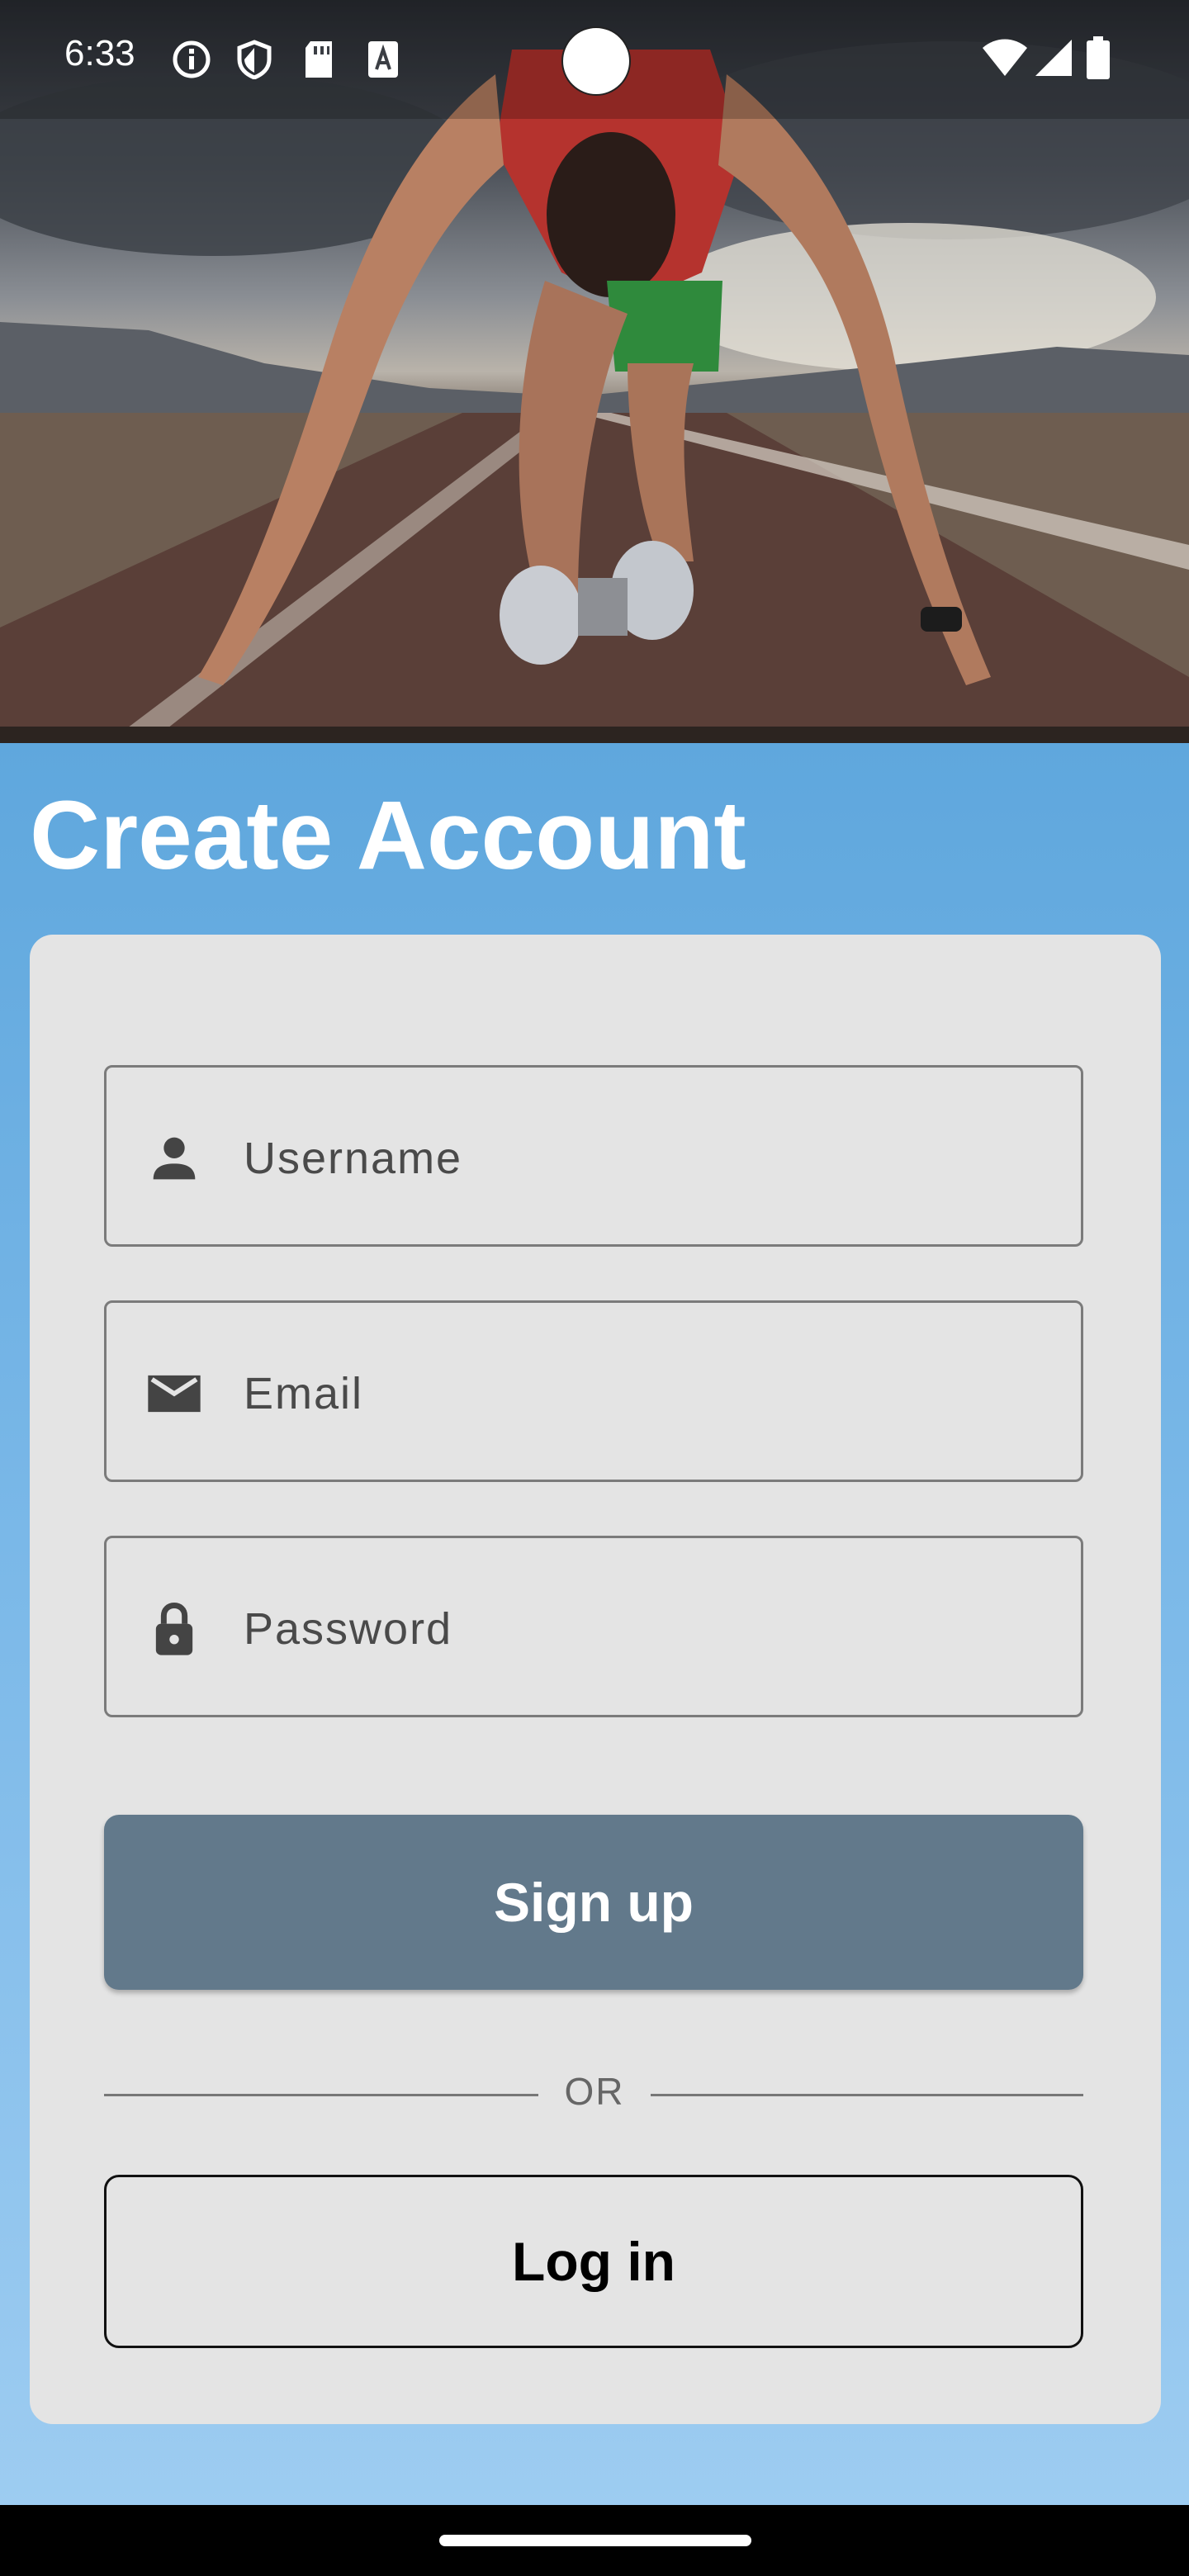 This screenshot has width=1189, height=2576. I want to click on text-a-icon, so click(383, 59).